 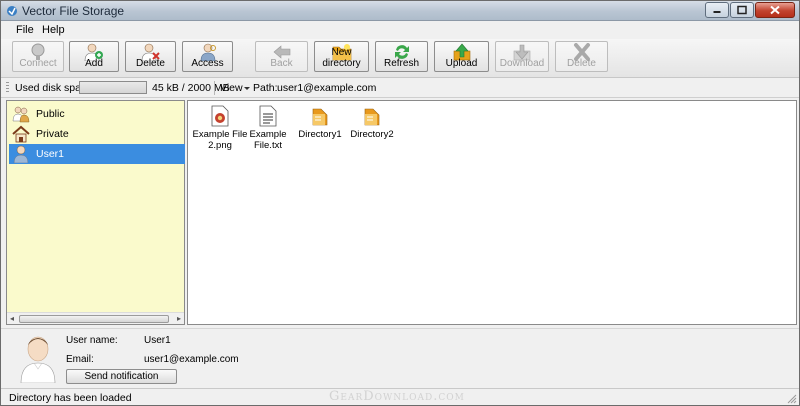 I want to click on email-label: Email:, so click(x=80, y=359).